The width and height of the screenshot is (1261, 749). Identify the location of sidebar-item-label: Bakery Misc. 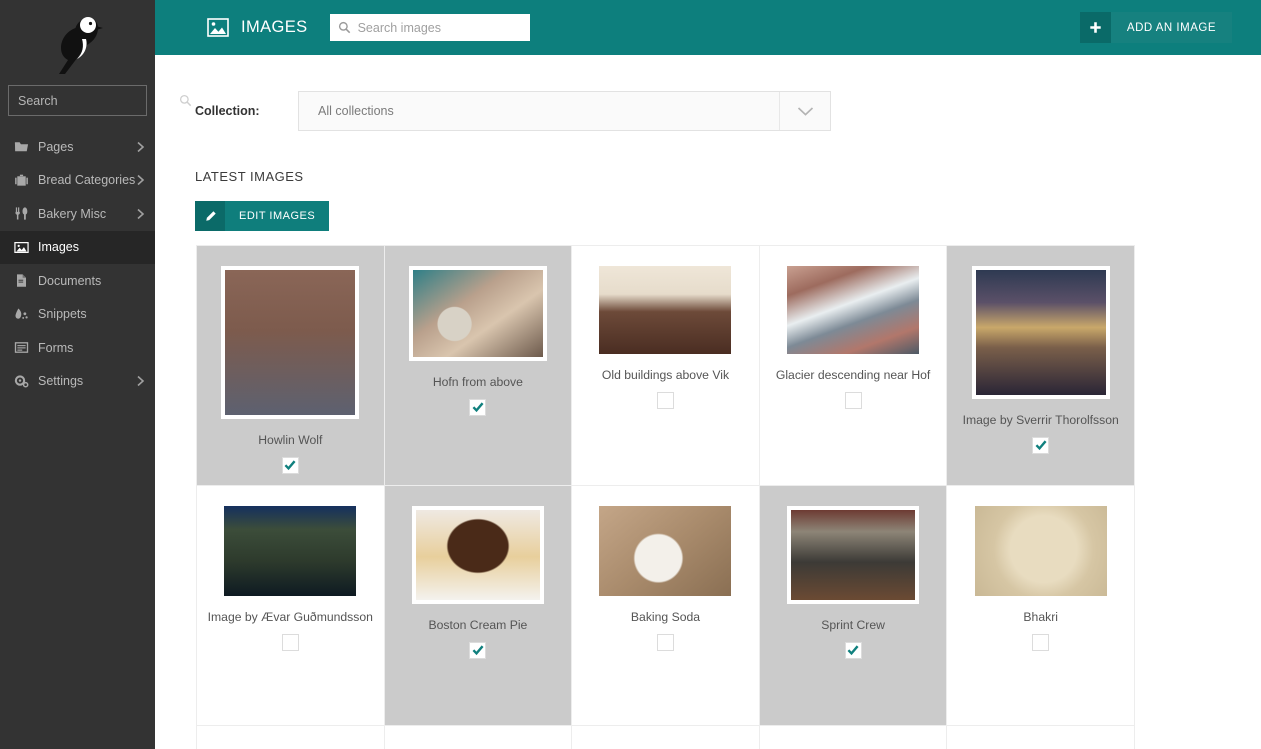
(72, 213).